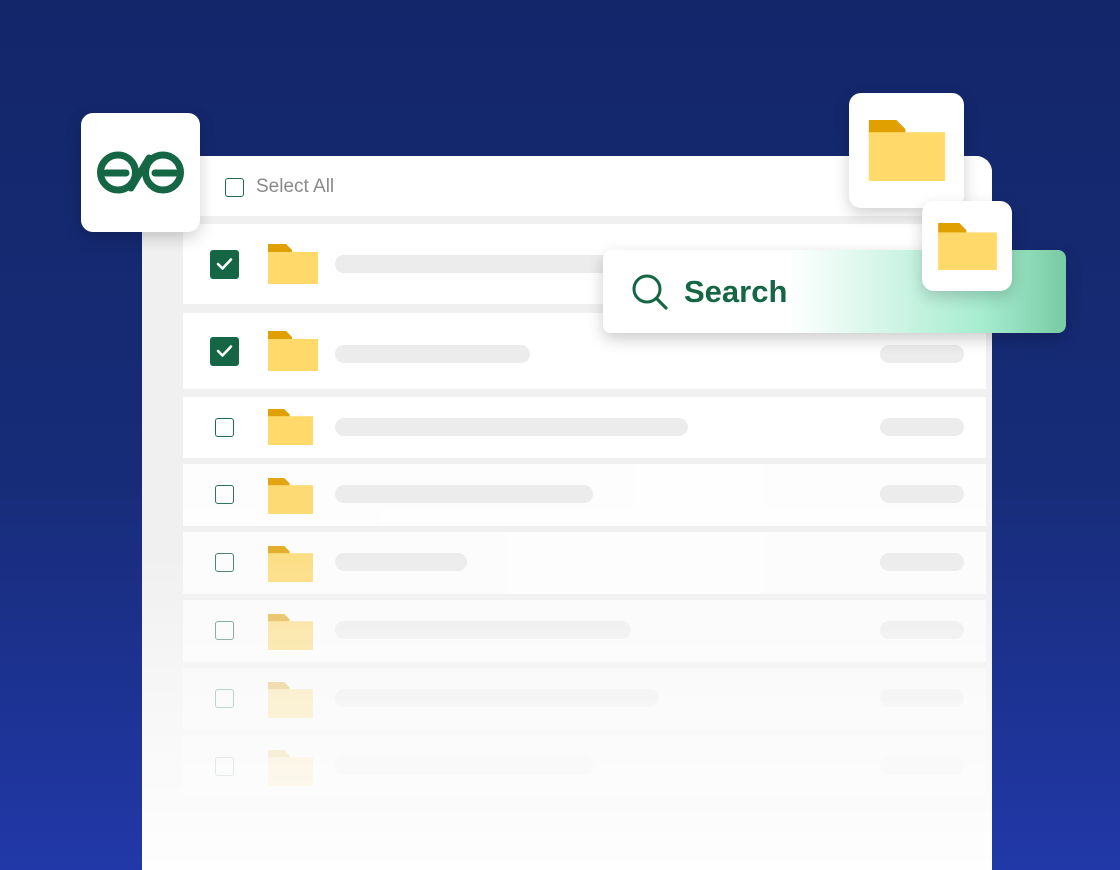  What do you see at coordinates (736, 291) in the screenshot?
I see `search-label: Search` at bounding box center [736, 291].